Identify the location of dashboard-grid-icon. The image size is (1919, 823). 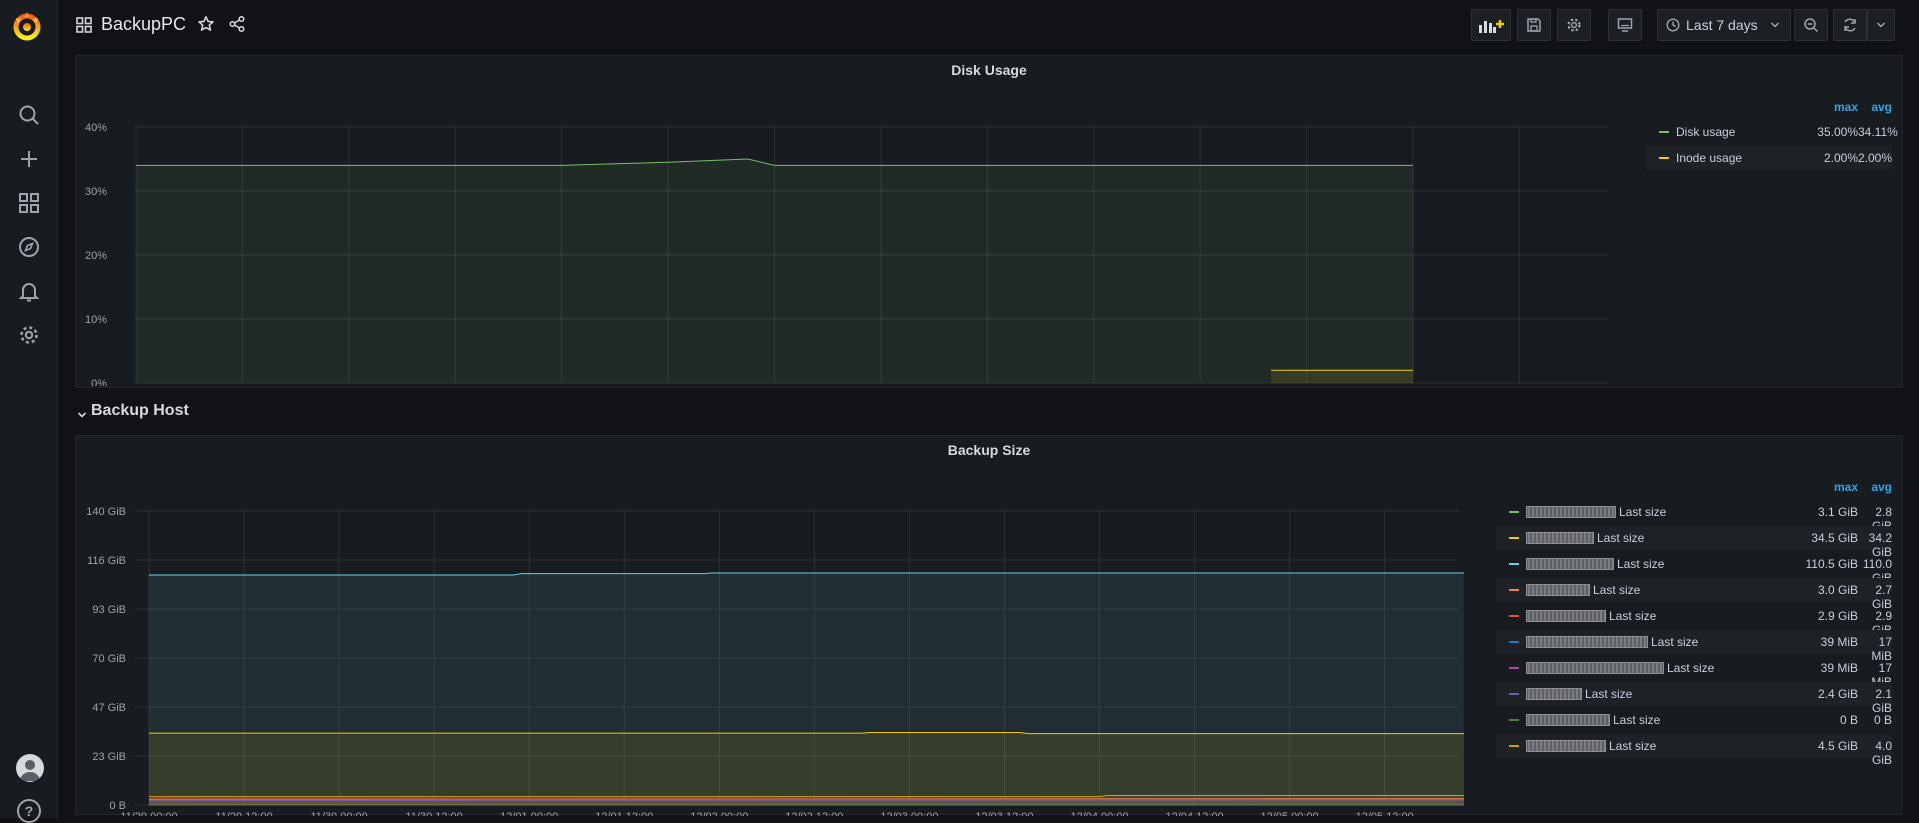
(84, 27).